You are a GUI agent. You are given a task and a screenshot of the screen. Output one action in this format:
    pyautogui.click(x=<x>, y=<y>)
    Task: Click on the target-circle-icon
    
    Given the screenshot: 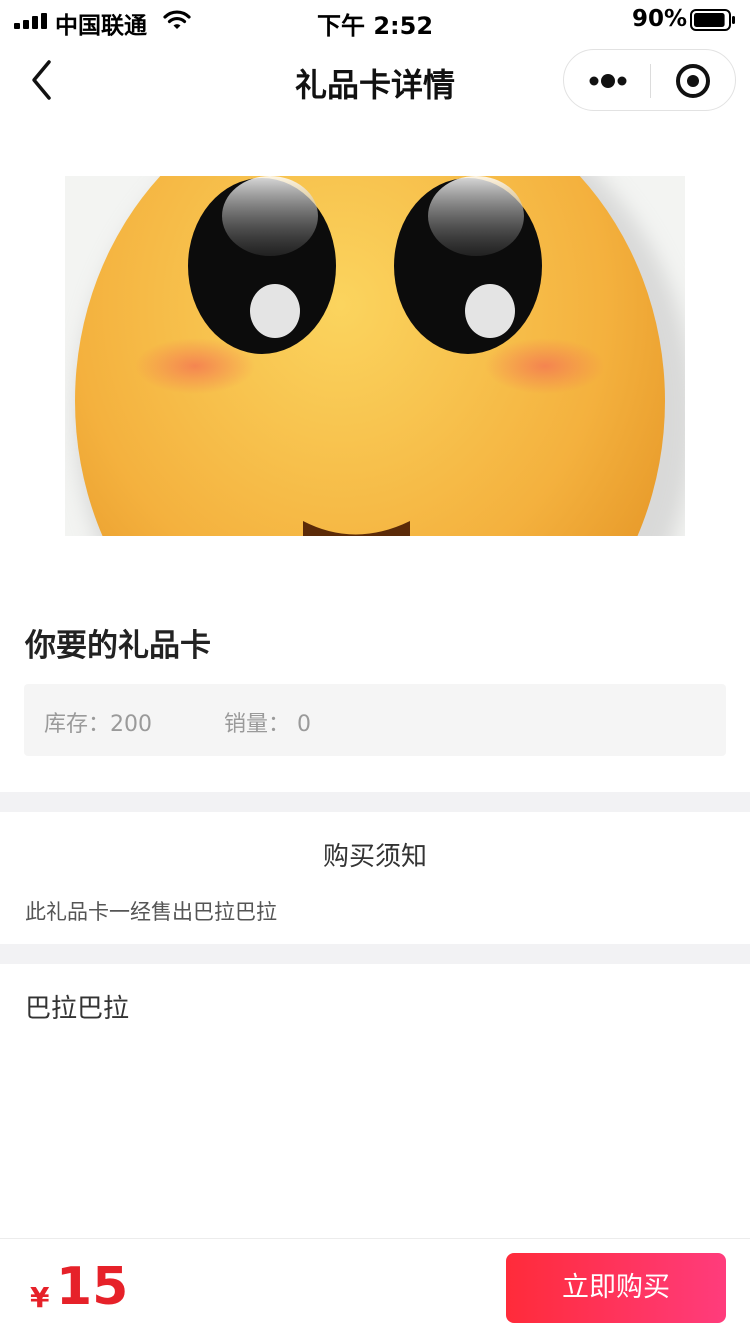 What is the action you would take?
    pyautogui.click(x=694, y=80)
    